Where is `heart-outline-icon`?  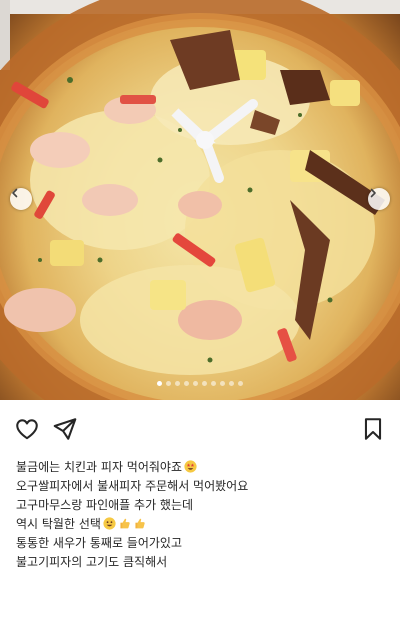
heart-outline-icon is located at coordinates (27, 429).